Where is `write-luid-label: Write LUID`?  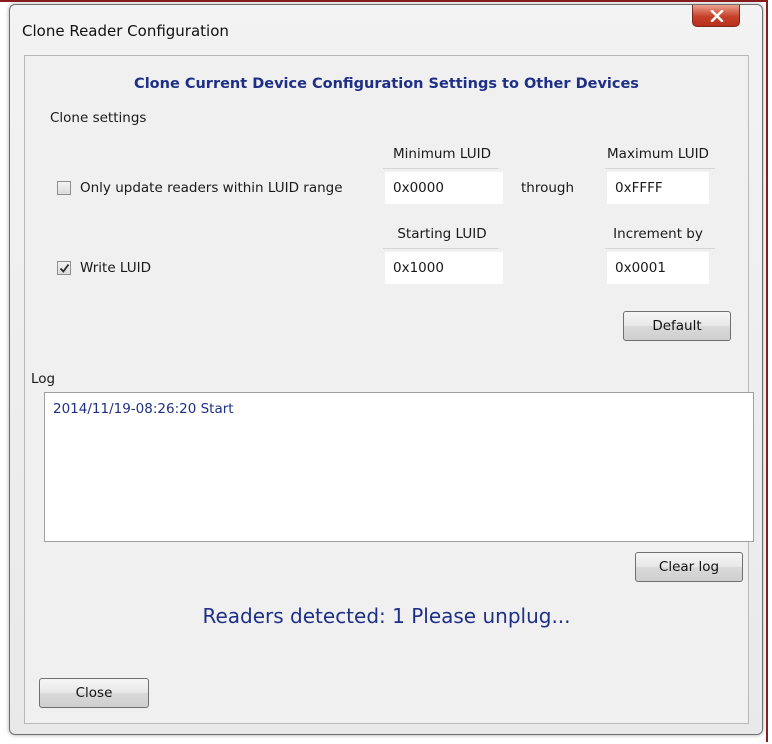
write-luid-label: Write LUID is located at coordinates (115, 268).